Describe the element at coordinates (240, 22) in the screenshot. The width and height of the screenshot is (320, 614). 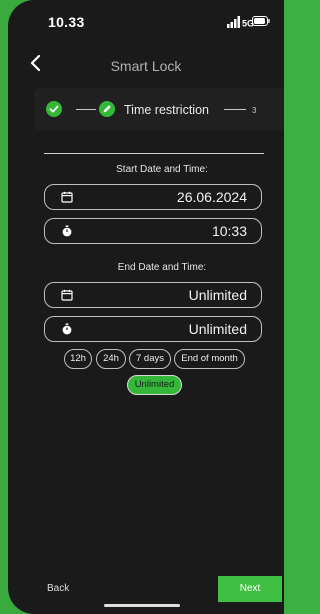
I see `signal-icon: 5G` at that location.